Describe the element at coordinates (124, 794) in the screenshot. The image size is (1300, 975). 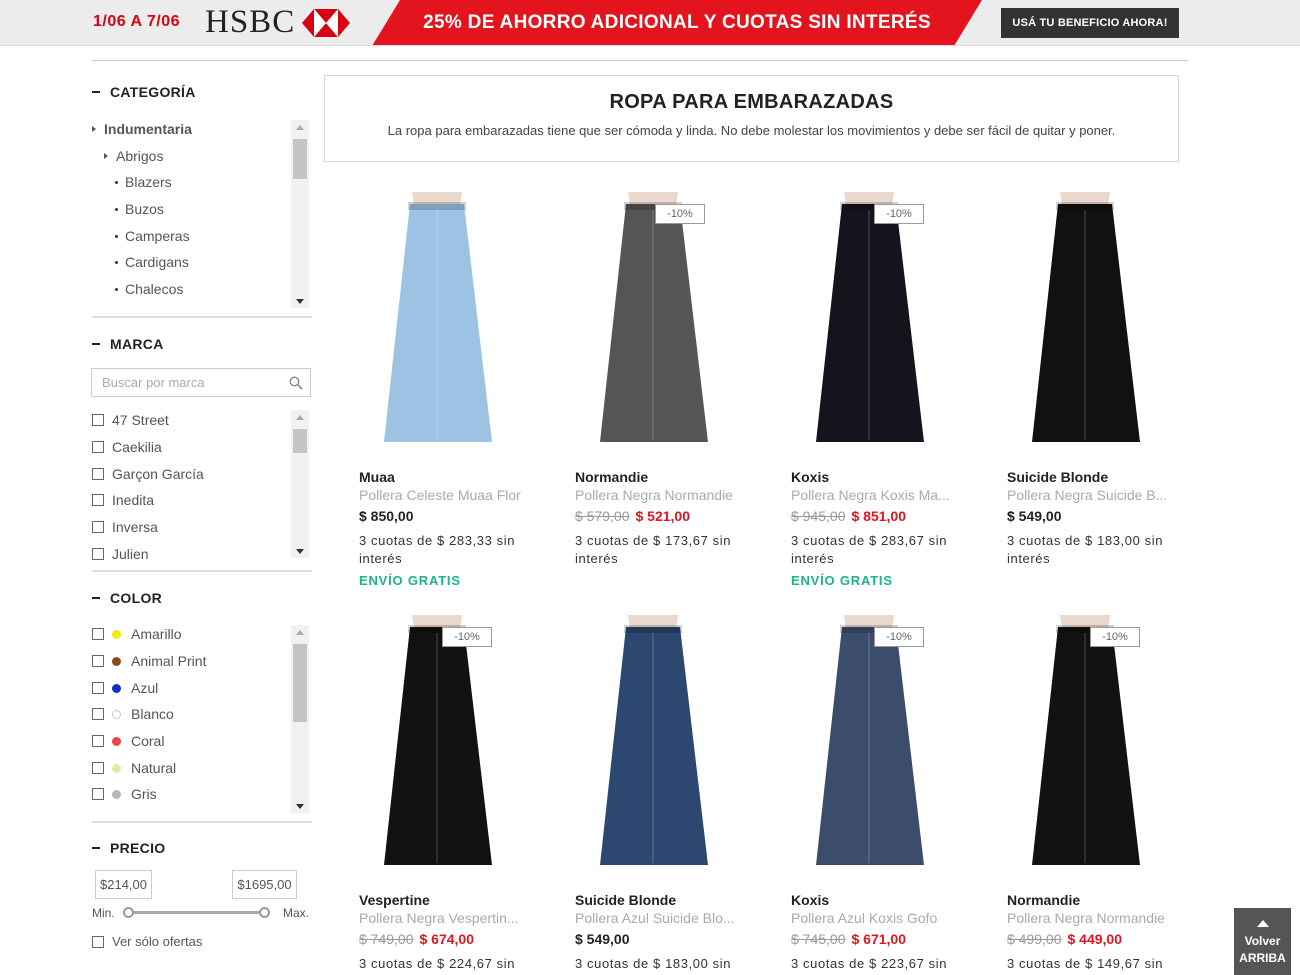
I see `color-option-gris: Gris` at that location.